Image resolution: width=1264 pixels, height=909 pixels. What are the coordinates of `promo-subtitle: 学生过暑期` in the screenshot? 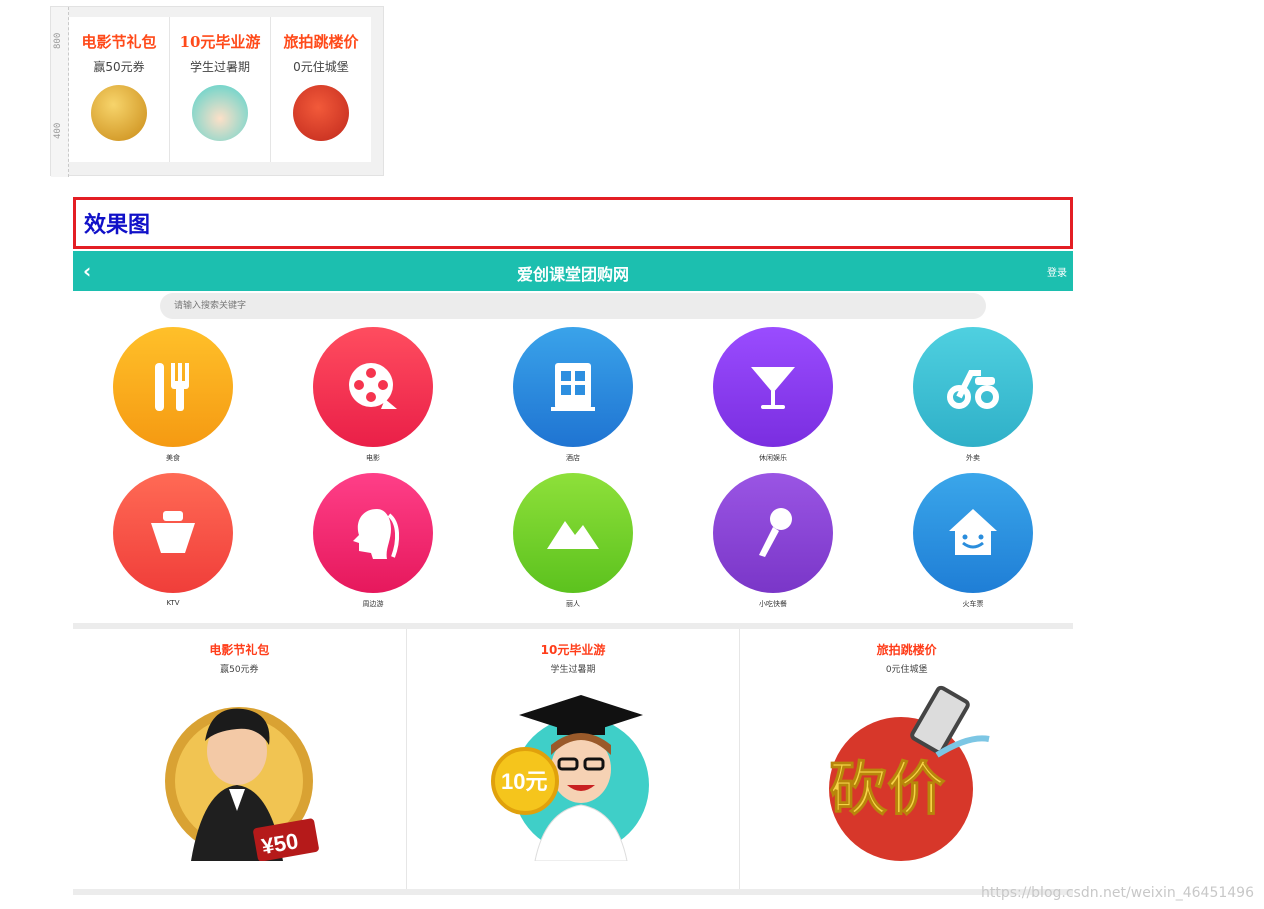 It's located at (573, 670).